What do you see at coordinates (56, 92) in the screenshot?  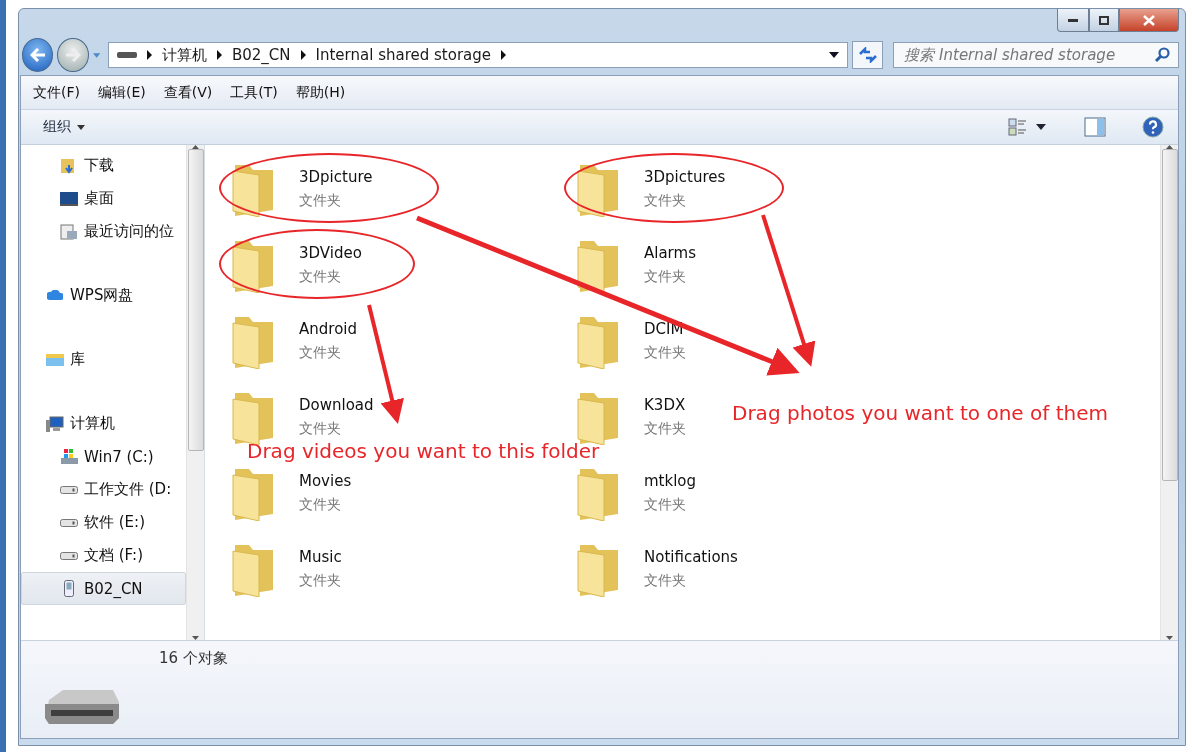 I see `menu-item: 文件(F)` at bounding box center [56, 92].